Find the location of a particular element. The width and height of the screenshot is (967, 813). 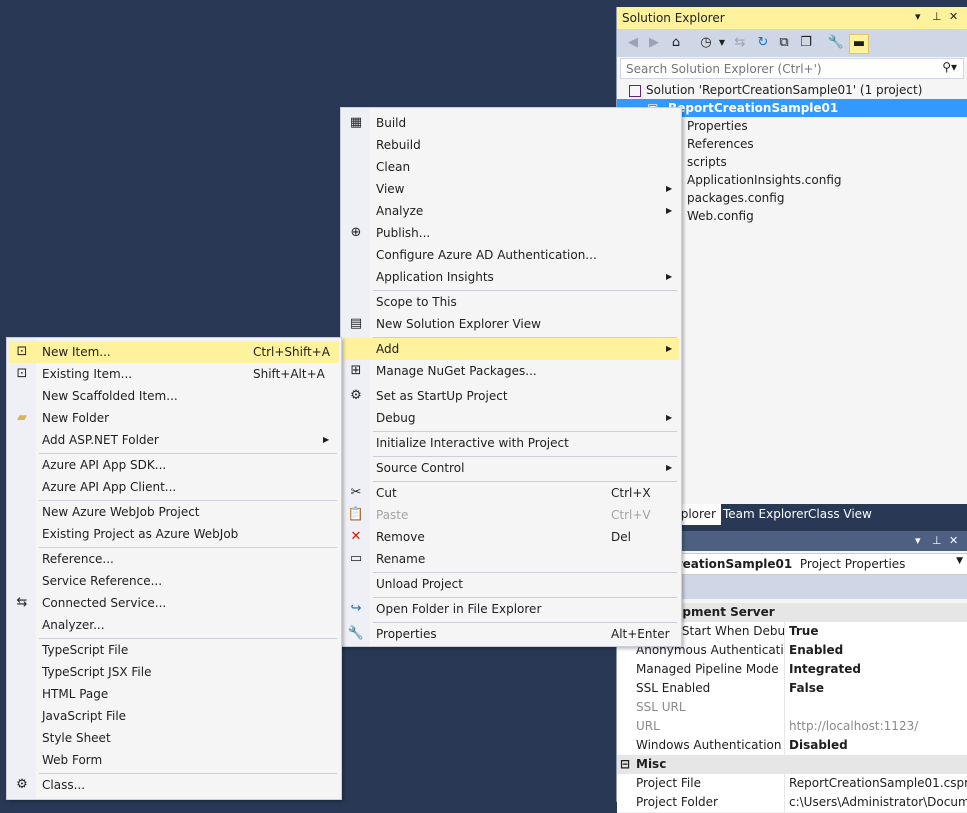

menu-properties: 🔧 Properties Alt+Enter is located at coordinates (511, 634).